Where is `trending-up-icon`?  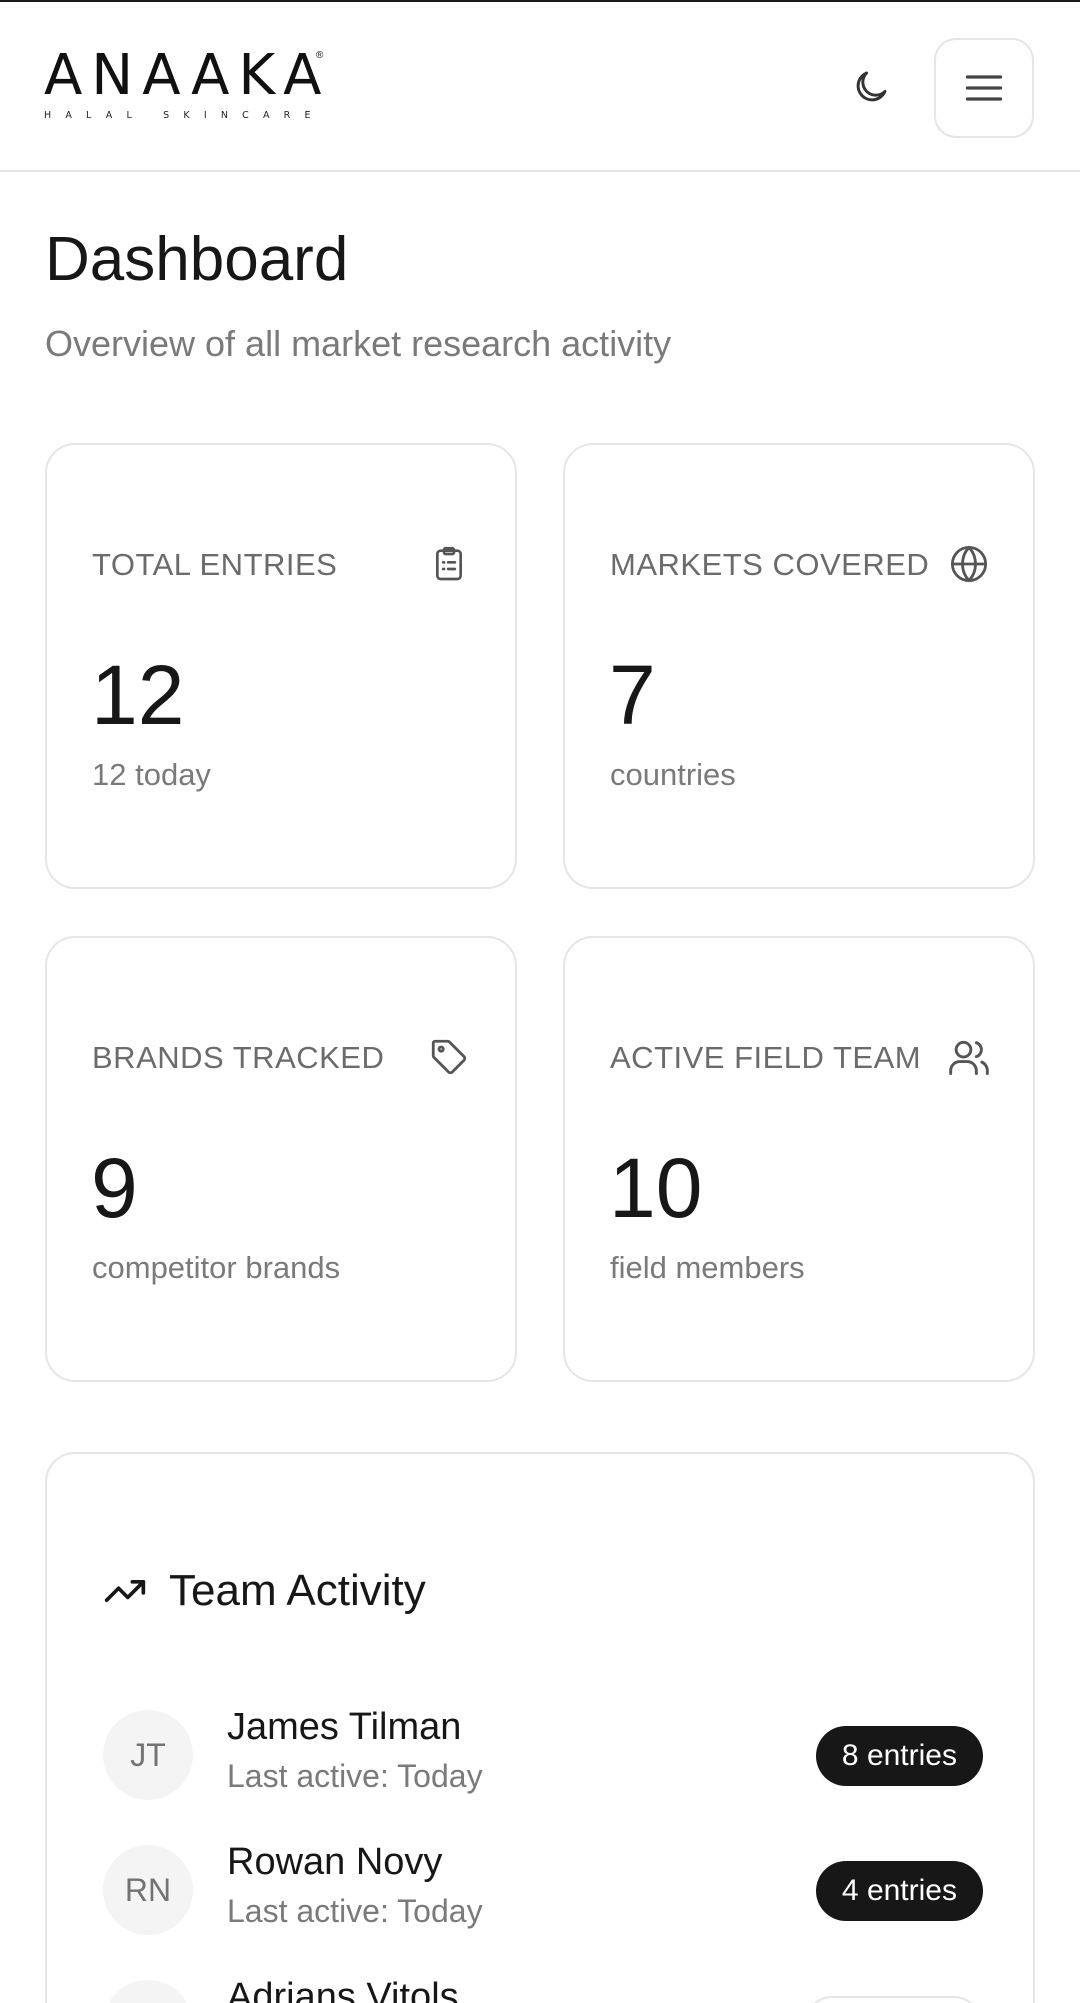
trending-up-icon is located at coordinates (125, 1591).